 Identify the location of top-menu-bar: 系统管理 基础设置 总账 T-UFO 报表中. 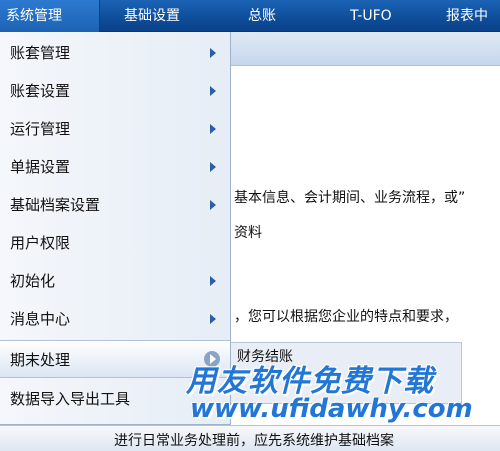
(250, 16).